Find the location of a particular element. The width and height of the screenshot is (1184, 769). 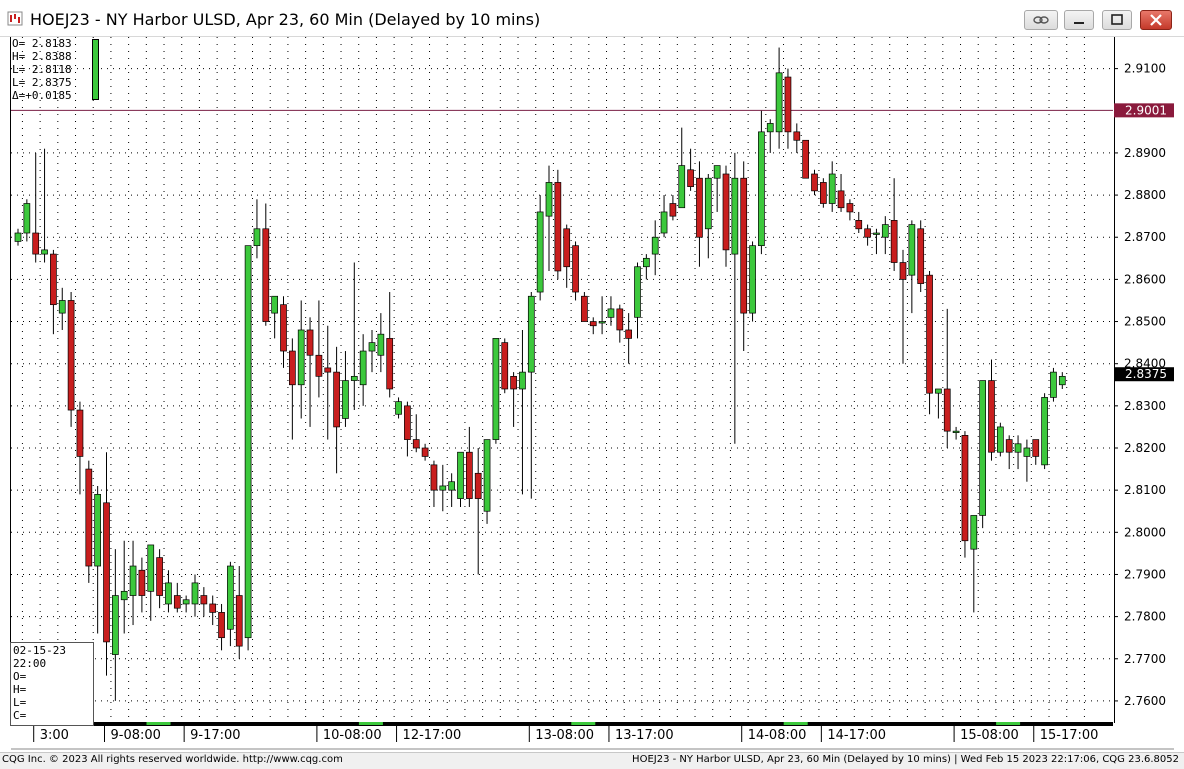

y-tick-label: 2.8100 is located at coordinates (1145, 490).